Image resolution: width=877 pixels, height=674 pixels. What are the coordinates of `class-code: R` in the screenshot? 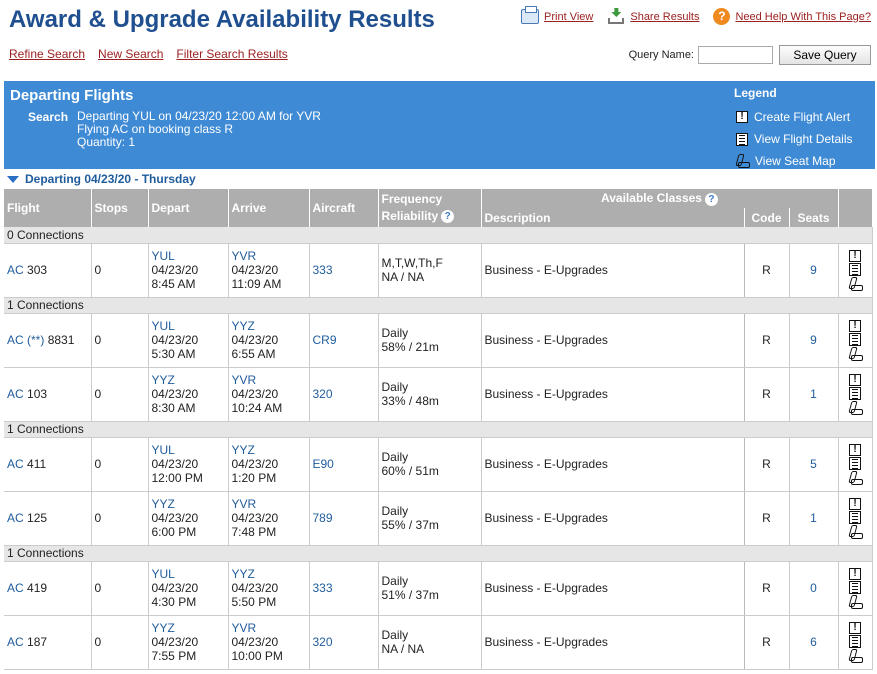 It's located at (767, 464).